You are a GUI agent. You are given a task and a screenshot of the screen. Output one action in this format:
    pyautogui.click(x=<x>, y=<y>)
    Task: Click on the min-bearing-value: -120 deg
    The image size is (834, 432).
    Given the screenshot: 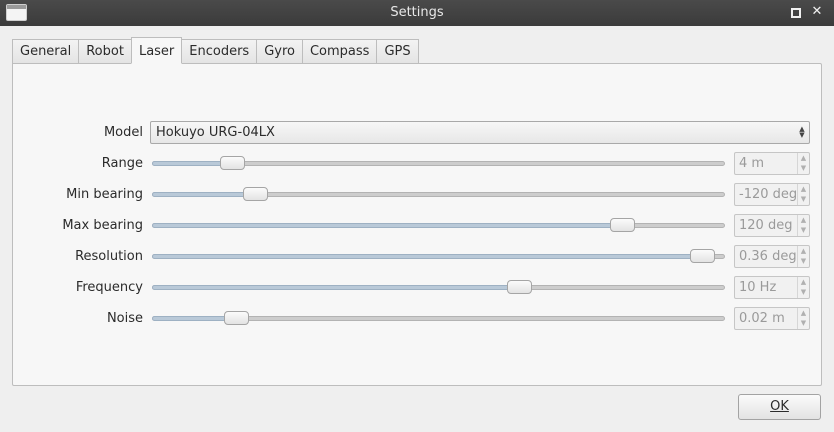 What is the action you would take?
    pyautogui.click(x=768, y=194)
    